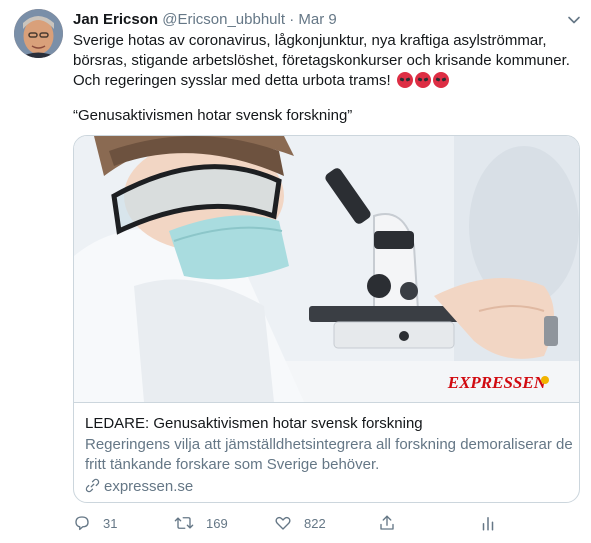 This screenshot has height=543, width=591. I want to click on like-button: 822, so click(300, 524).